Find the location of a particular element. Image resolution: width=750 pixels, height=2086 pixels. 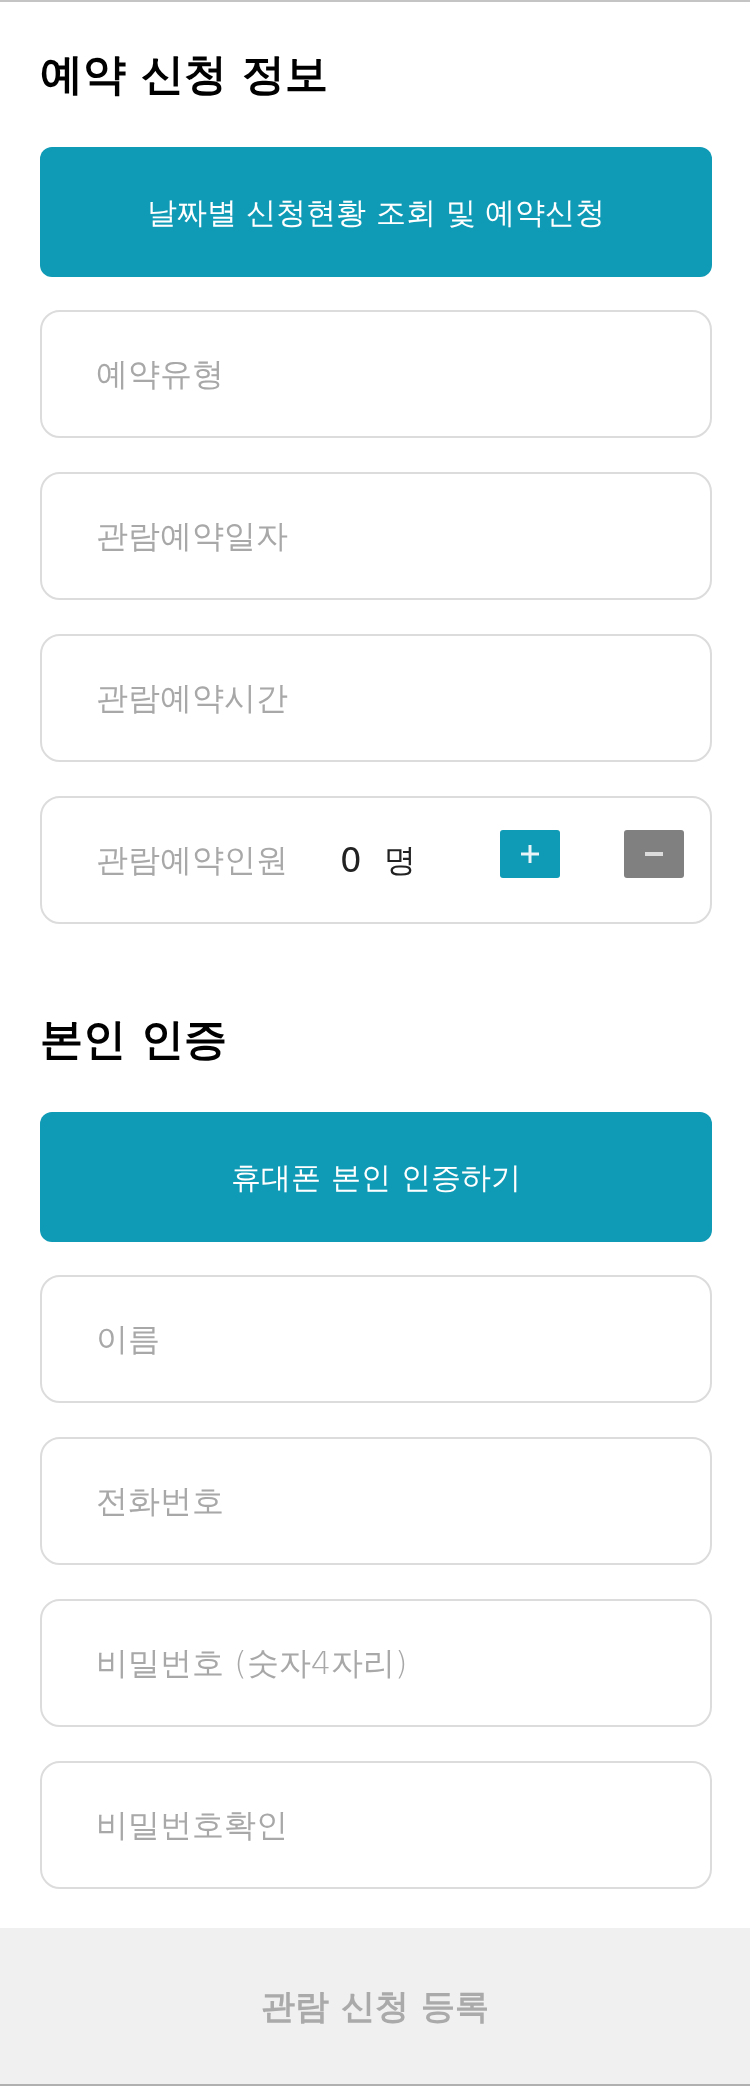

section-title: 예약 신청 정보 is located at coordinates (184, 74).